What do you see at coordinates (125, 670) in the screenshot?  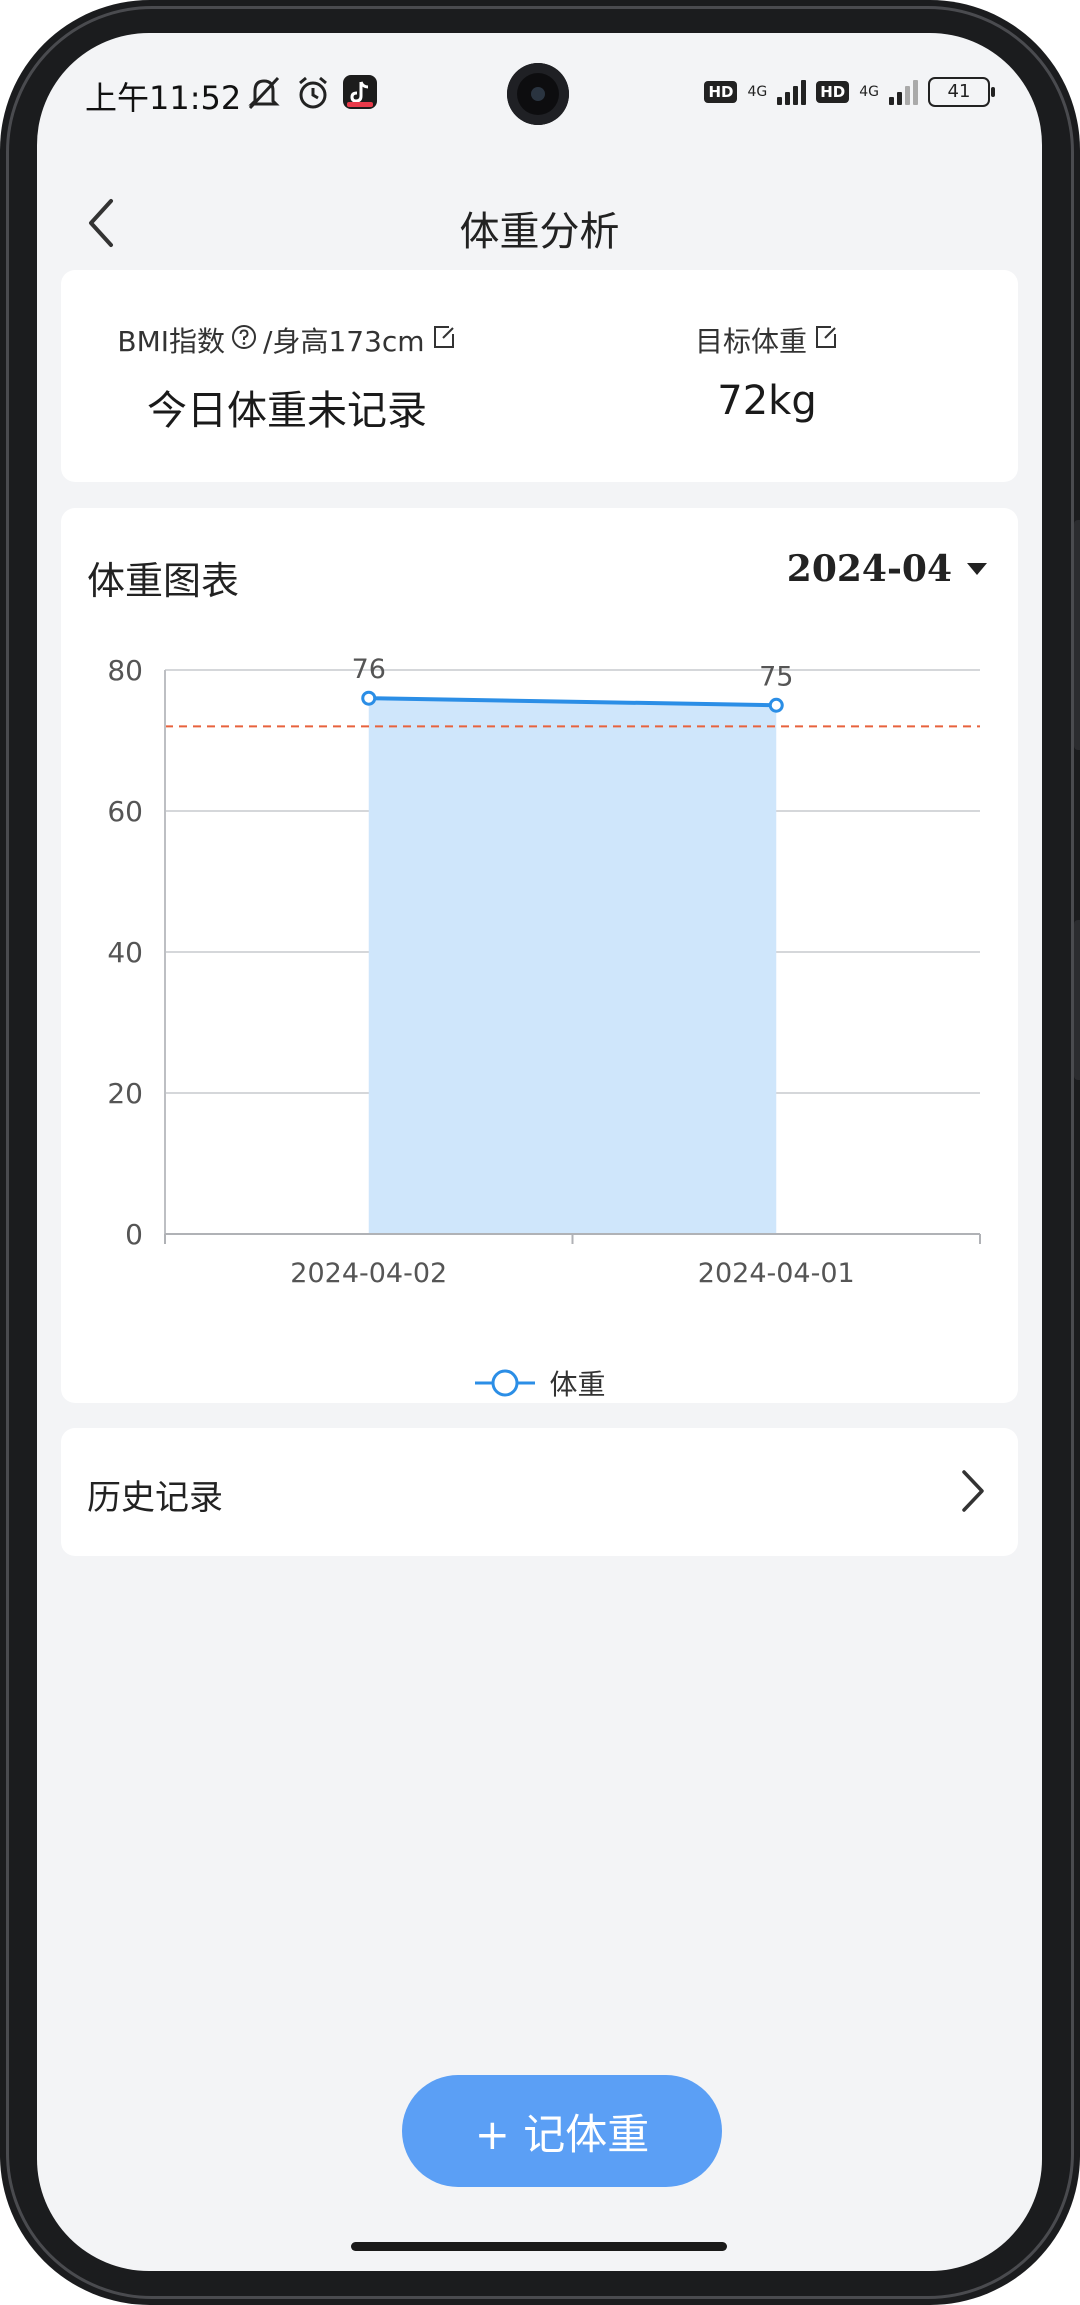 I see `y-tick-label: 80` at bounding box center [125, 670].